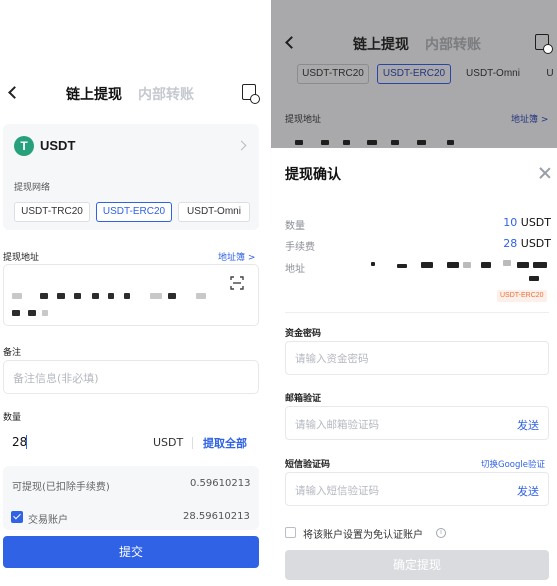 This screenshot has height=586, width=557. Describe the element at coordinates (513, 464) in the screenshot. I see `switch-google-auth-link: 切换Google验证` at that location.